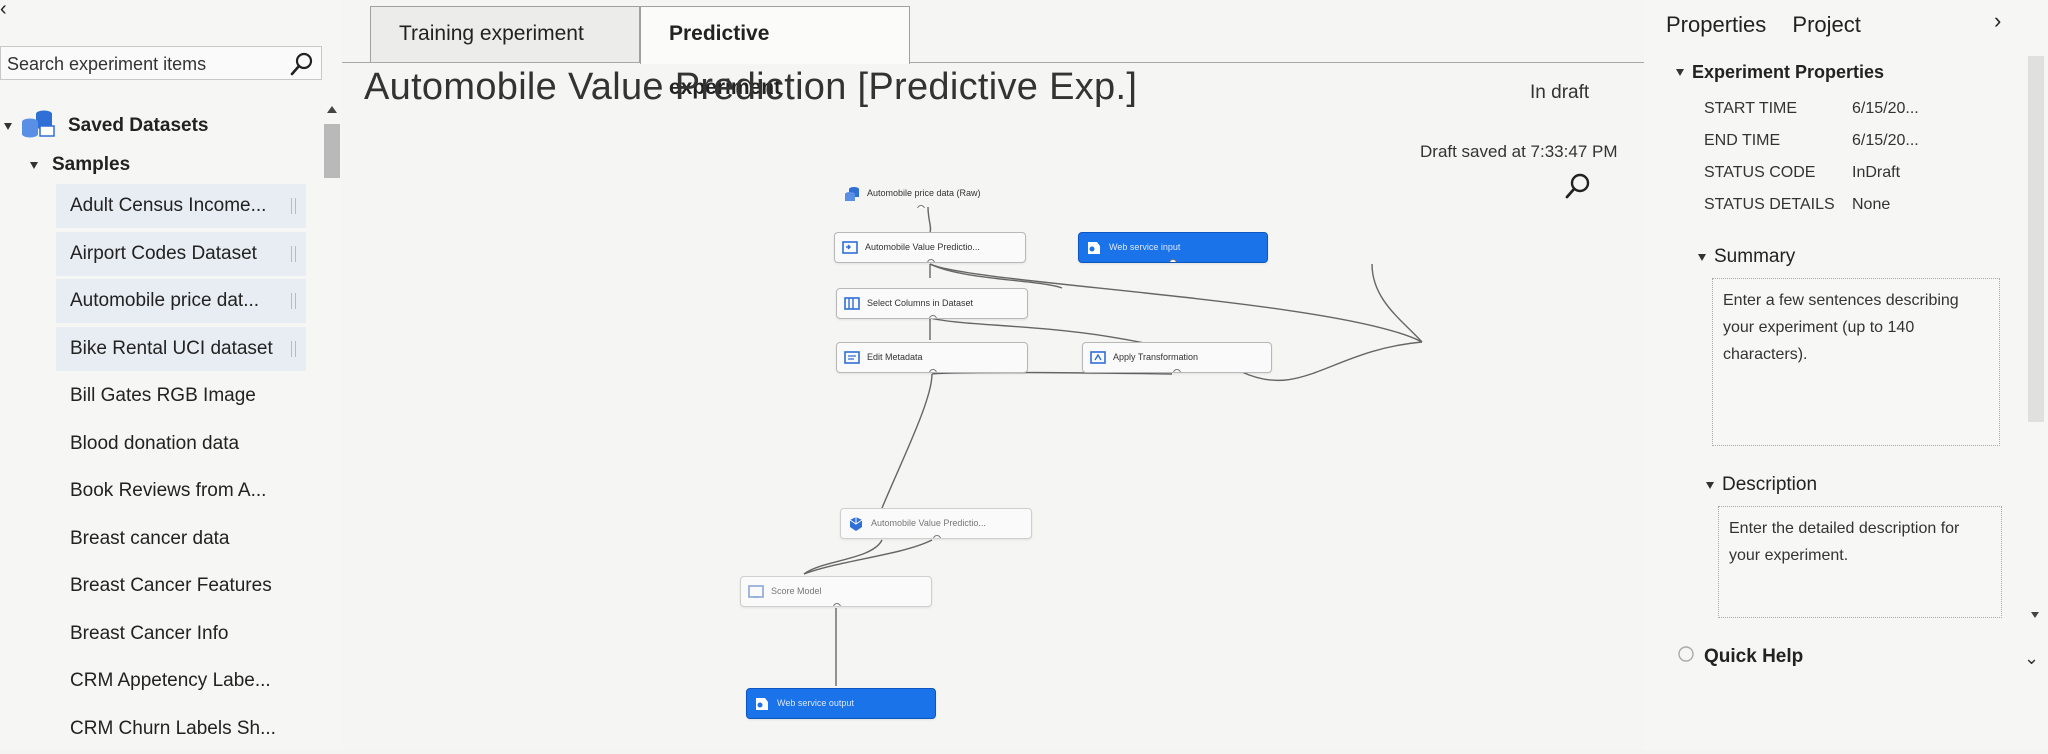 Image resolution: width=2048 pixels, height=754 pixels. What do you see at coordinates (836, 591) in the screenshot?
I see `node-score-model: Score Model` at bounding box center [836, 591].